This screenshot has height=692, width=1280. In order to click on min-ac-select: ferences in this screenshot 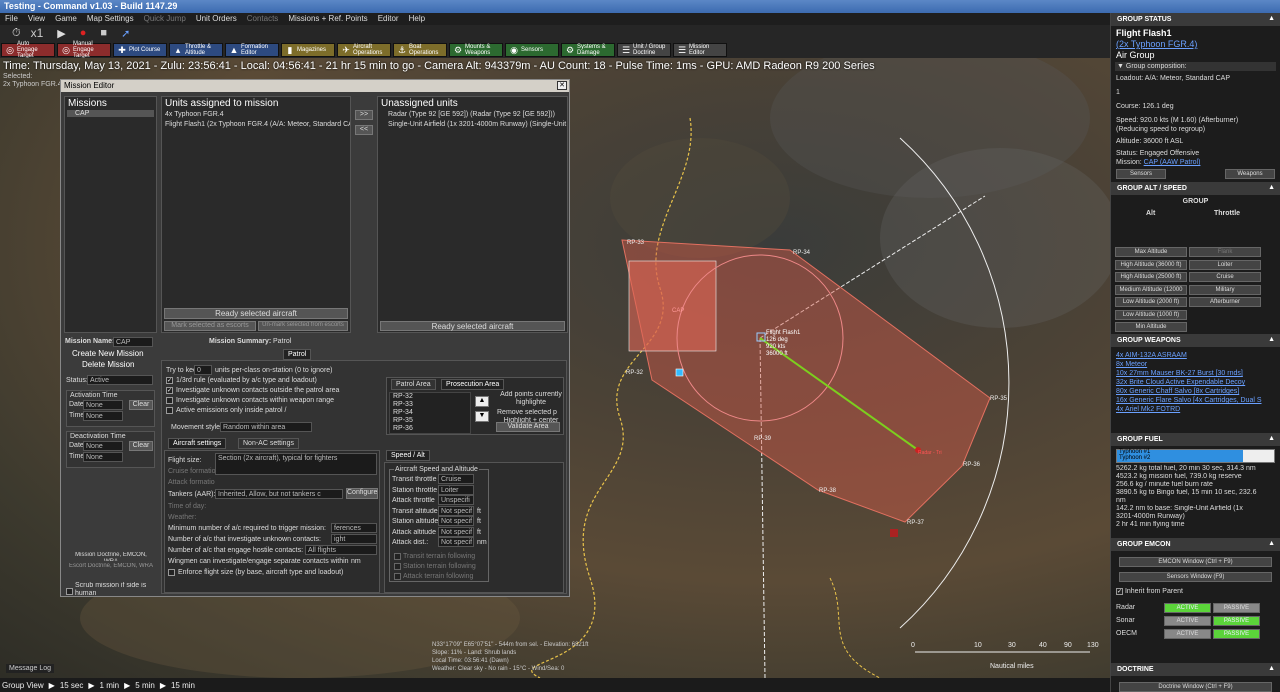, I will do `click(354, 528)`.